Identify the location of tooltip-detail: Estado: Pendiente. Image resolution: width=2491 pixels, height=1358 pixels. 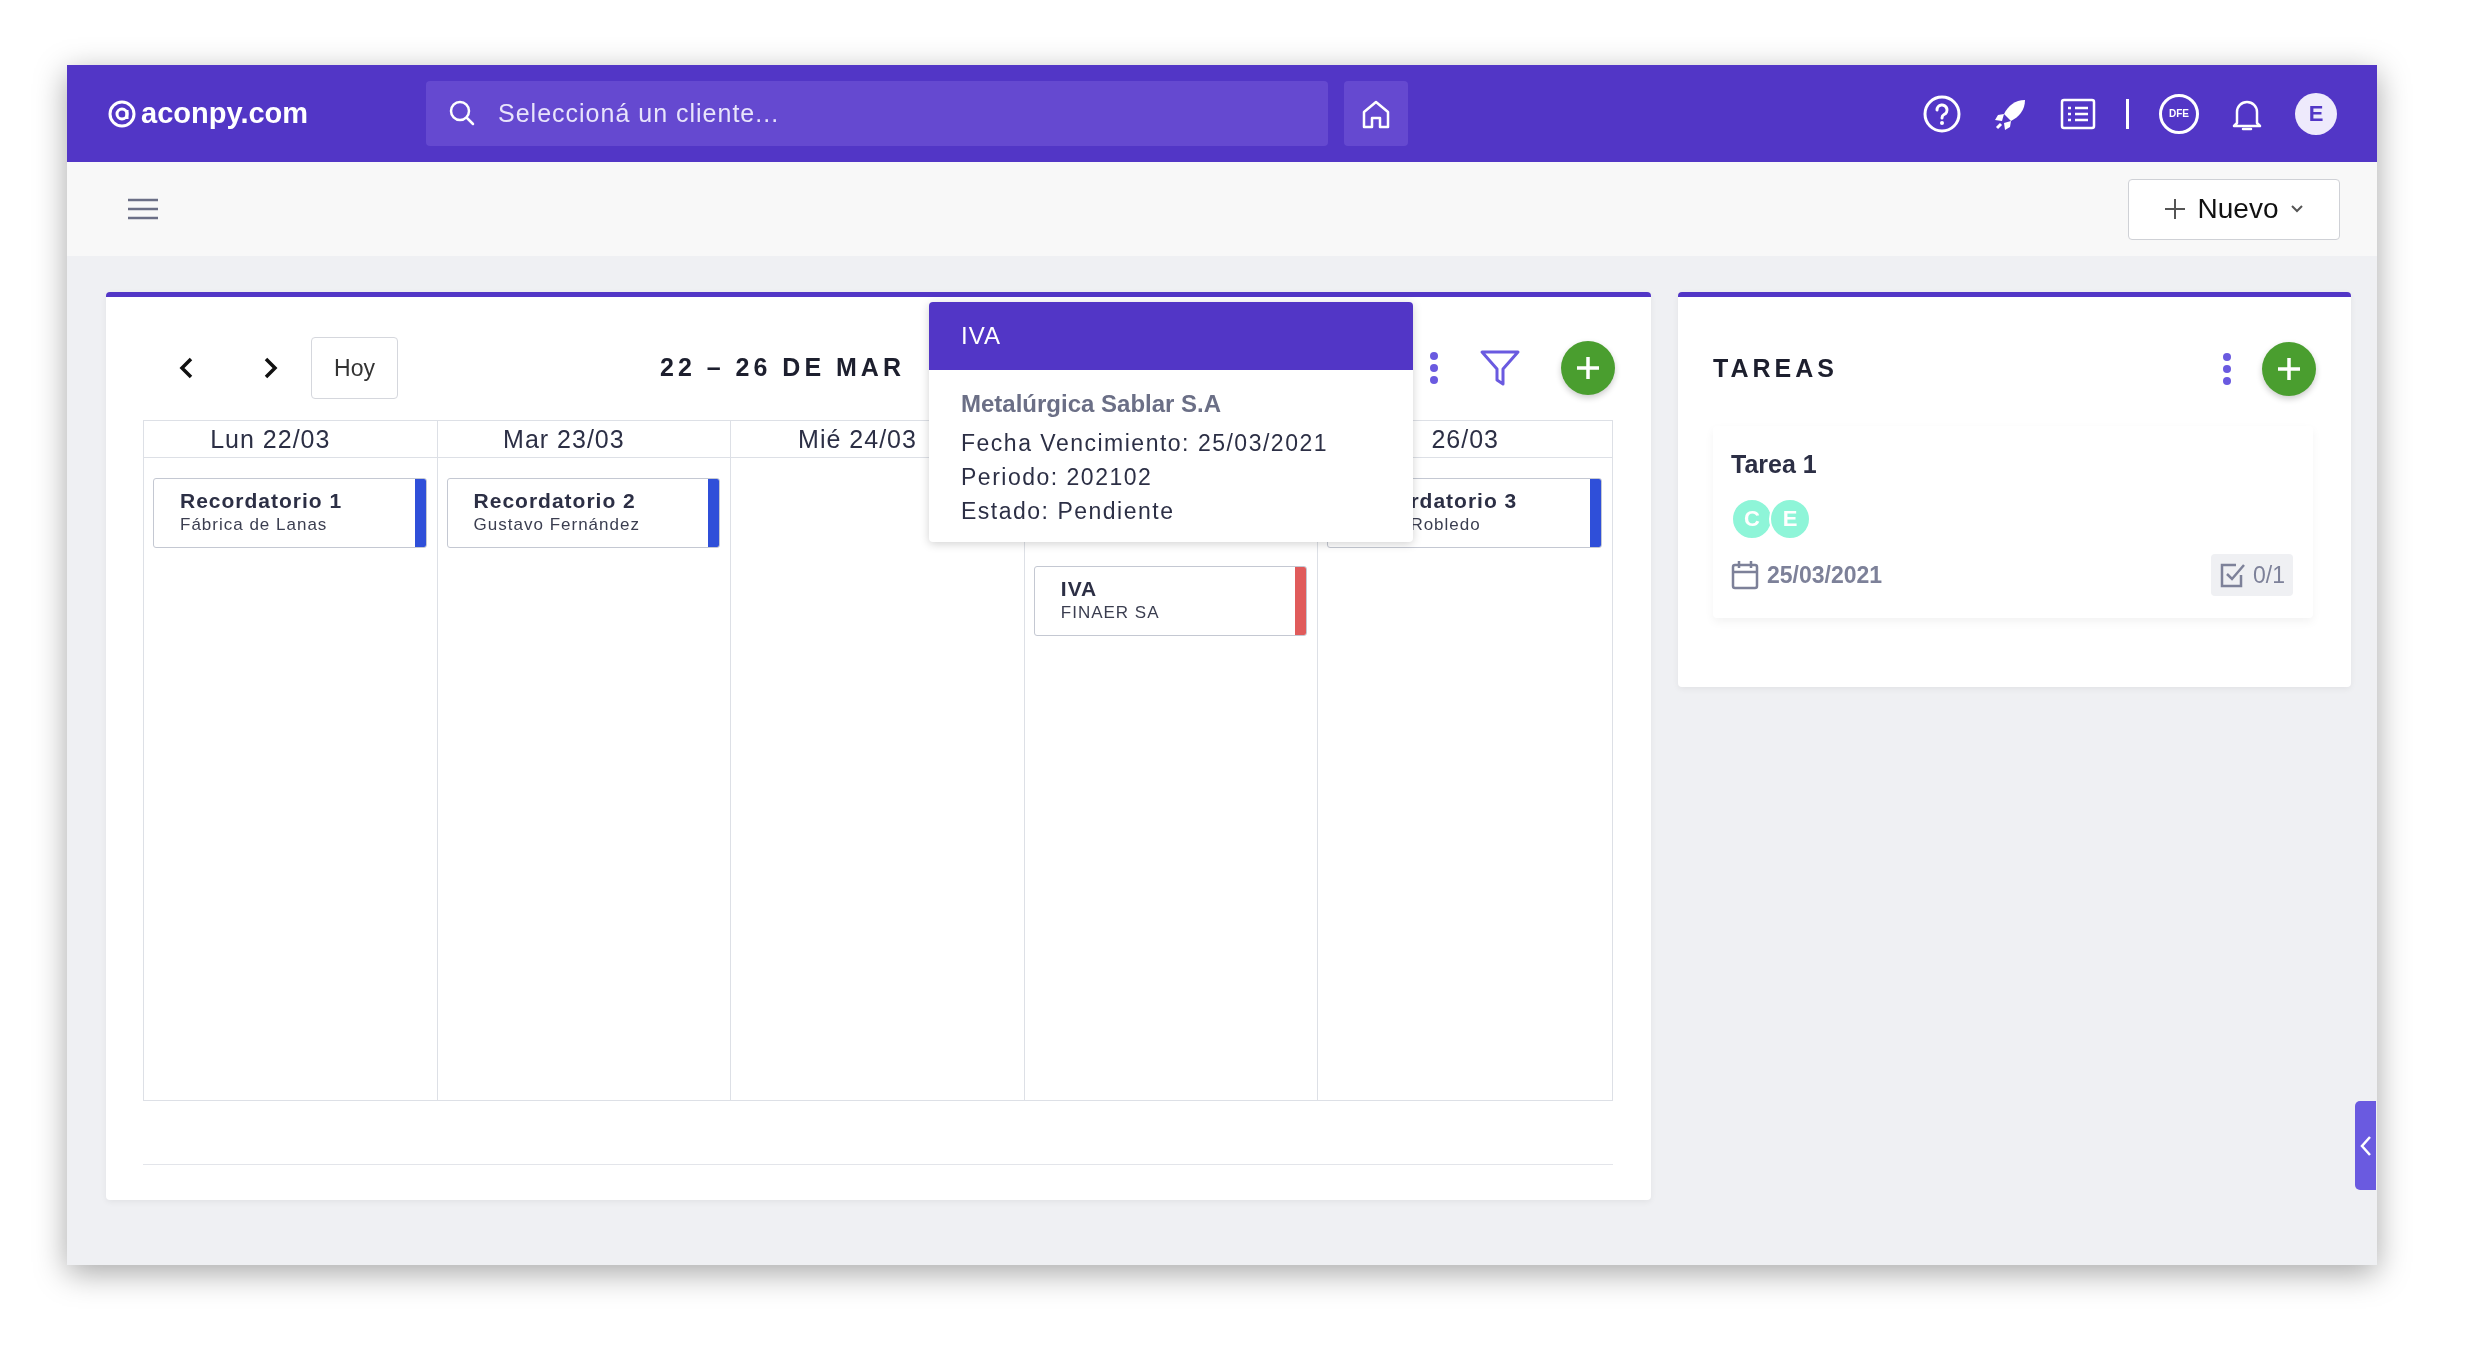
(1068, 511).